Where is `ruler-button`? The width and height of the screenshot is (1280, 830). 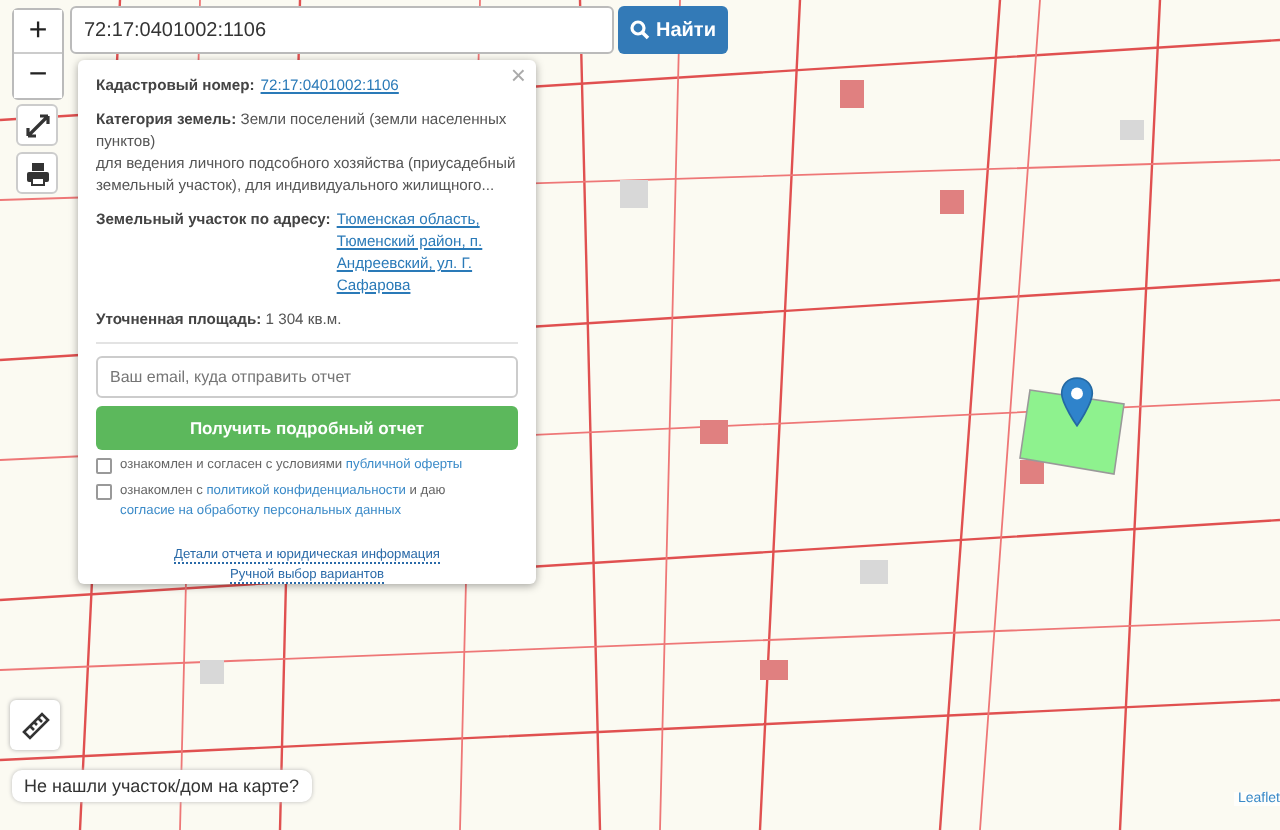 ruler-button is located at coordinates (35, 725).